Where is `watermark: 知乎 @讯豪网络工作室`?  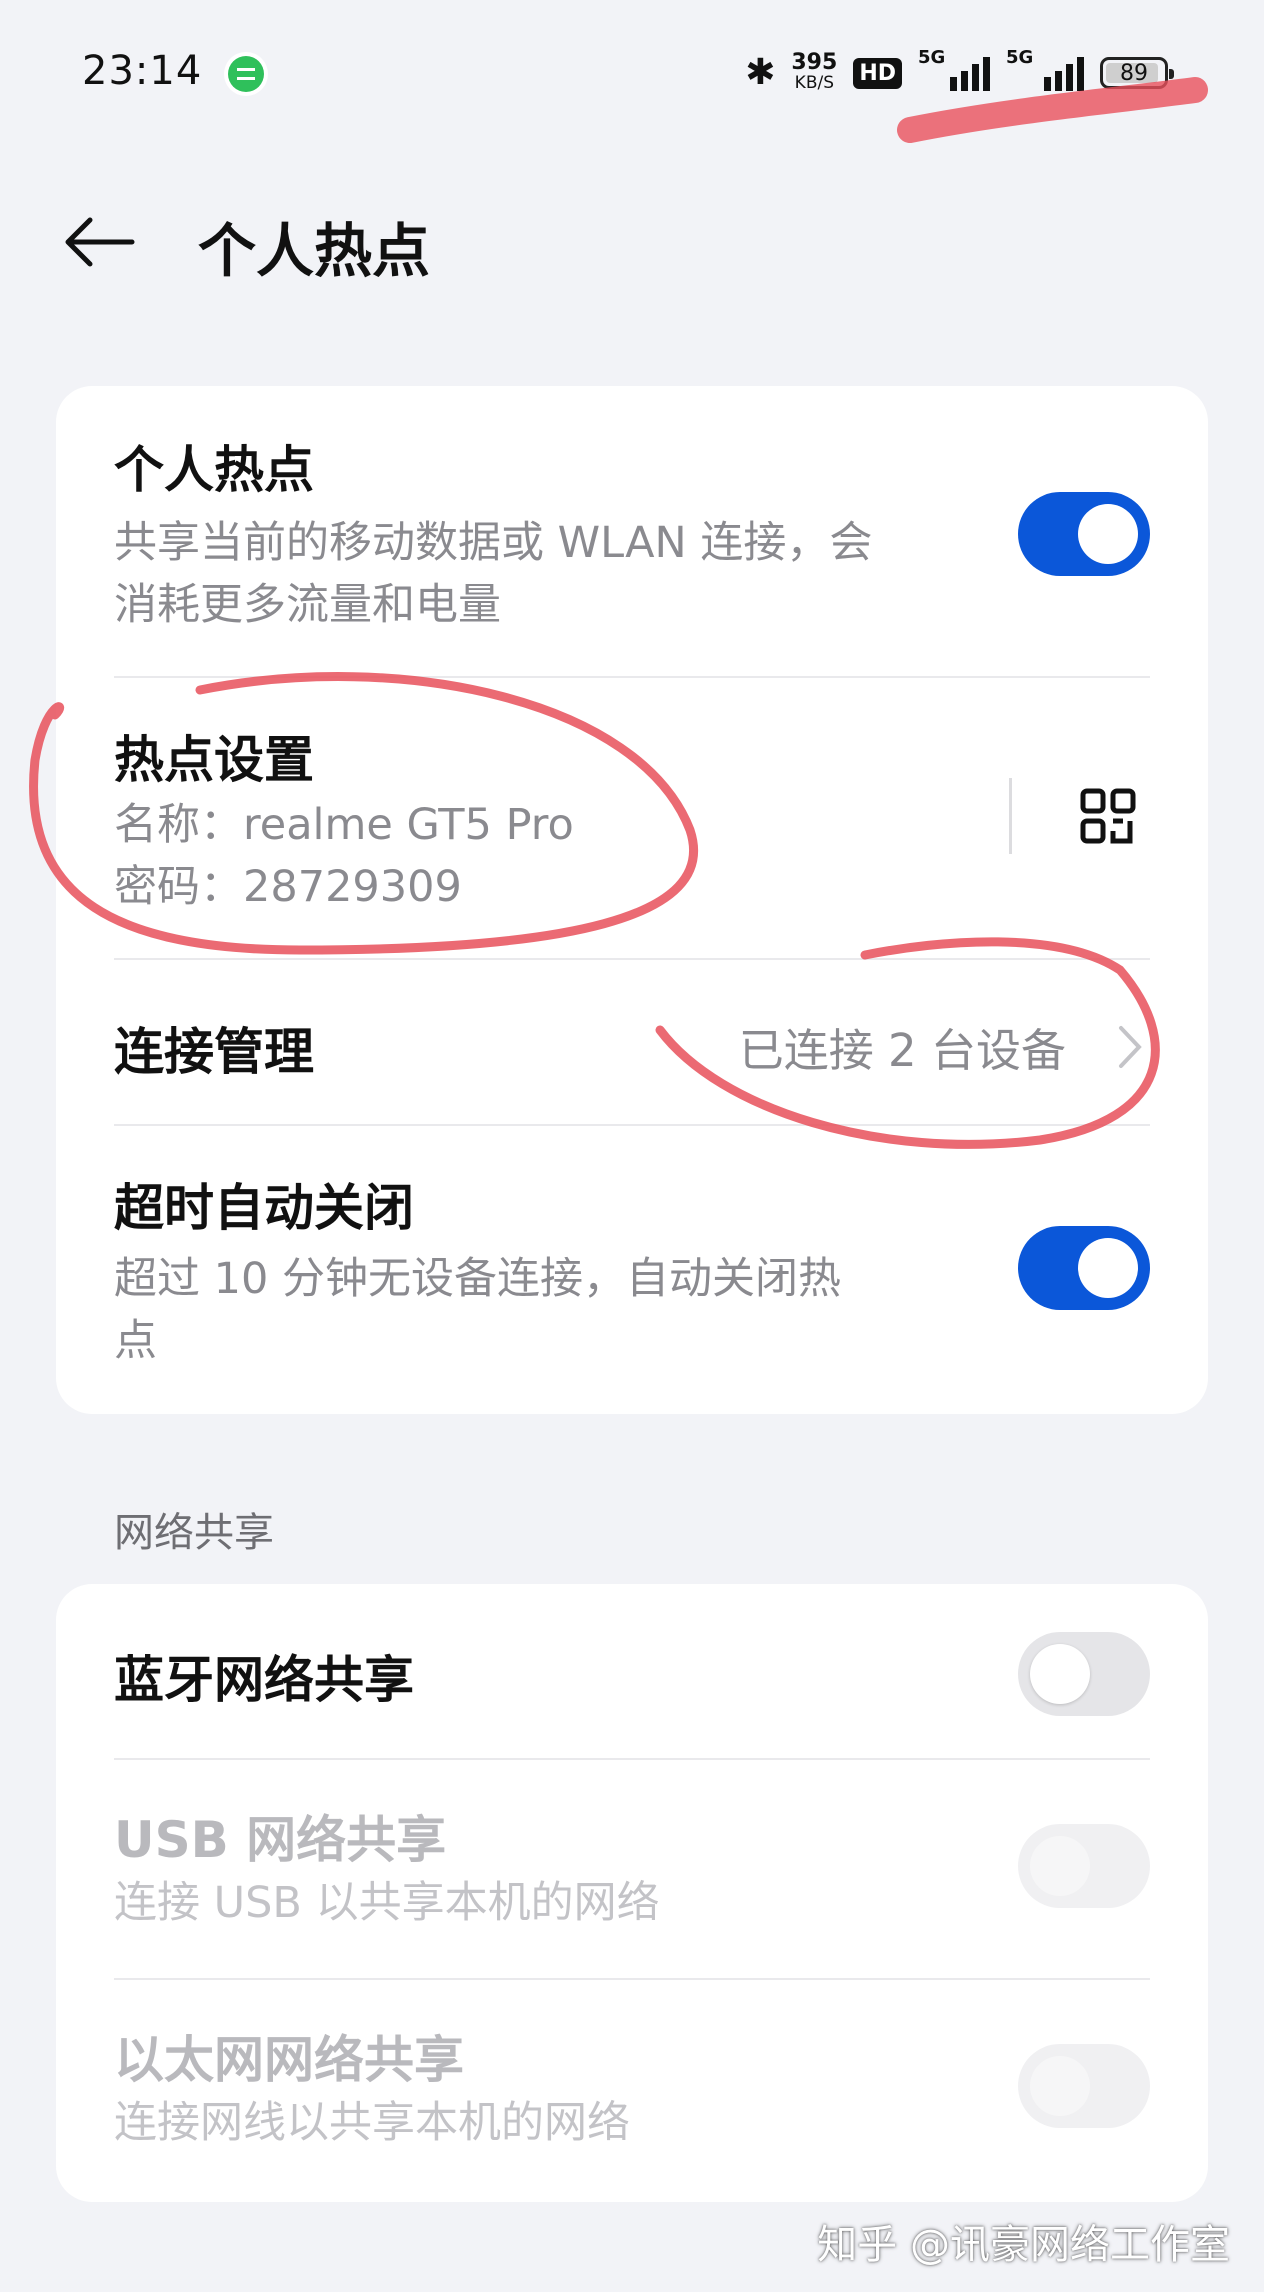
watermark: 知乎 @讯豪网络工作室 is located at coordinates (1023, 2245).